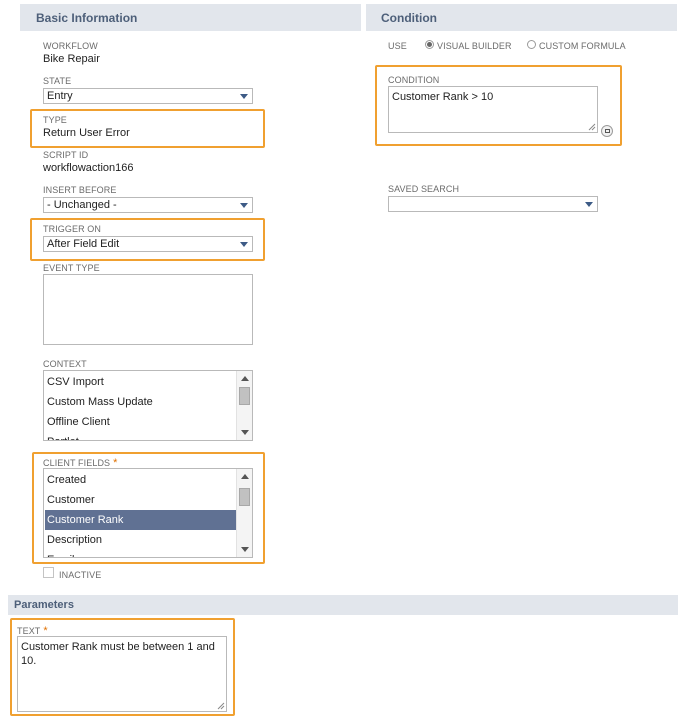 Image resolution: width=678 pixels, height=716 pixels. I want to click on visual-builder-label: VISUAL BUILDER, so click(474, 46).